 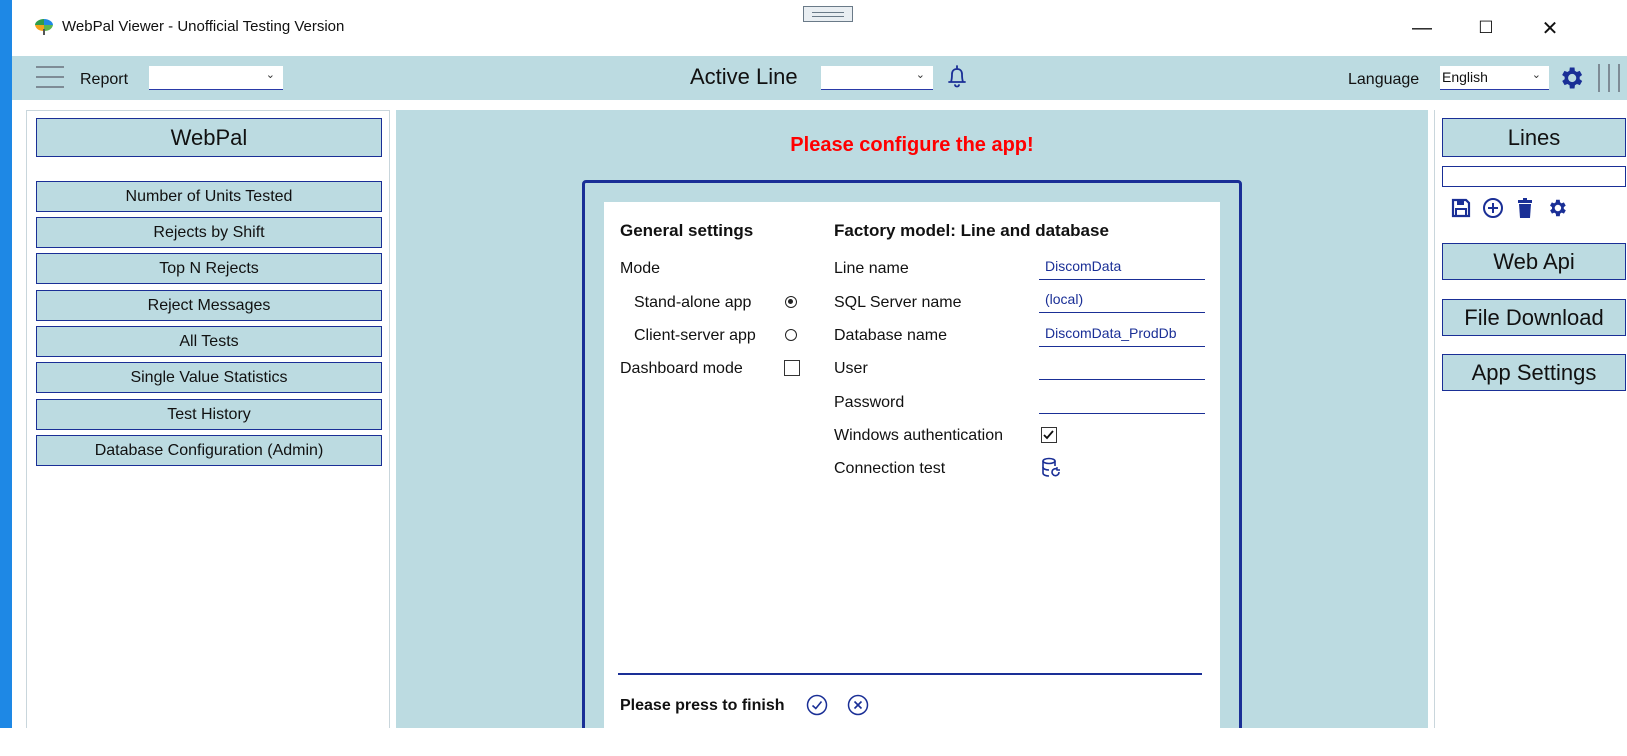 What do you see at coordinates (216, 78) in the screenshot?
I see `report-select: ⌄` at bounding box center [216, 78].